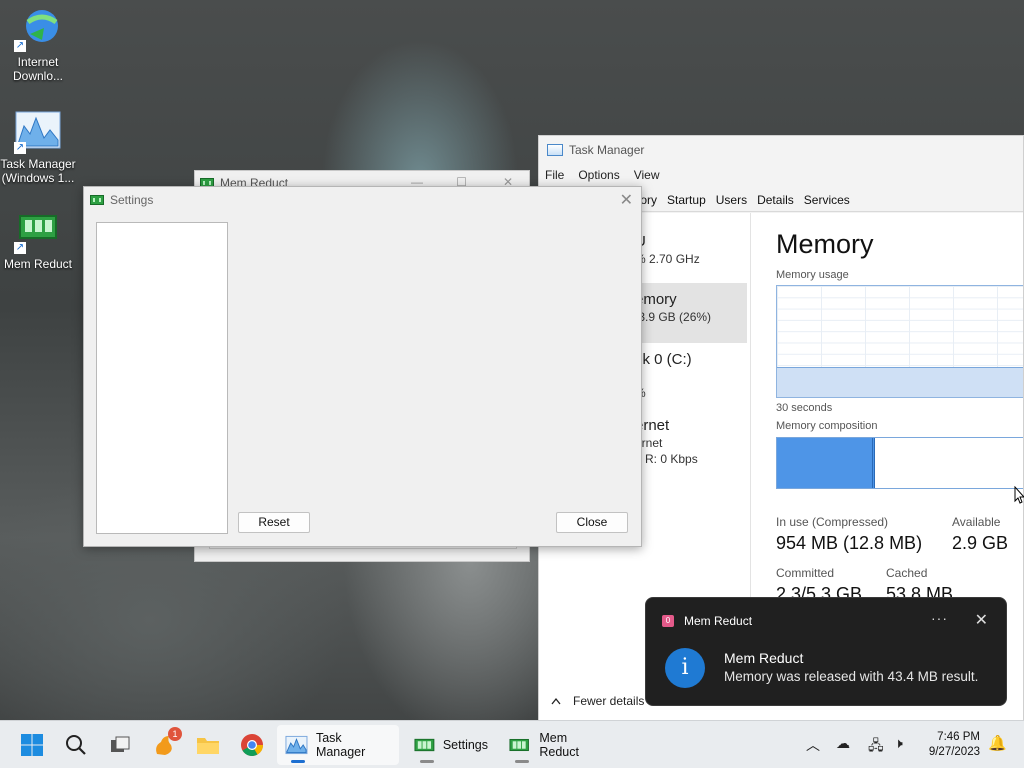 This screenshot has height=768, width=1024. Describe the element at coordinates (274, 522) in the screenshot. I see `reset-button: Reset` at that location.